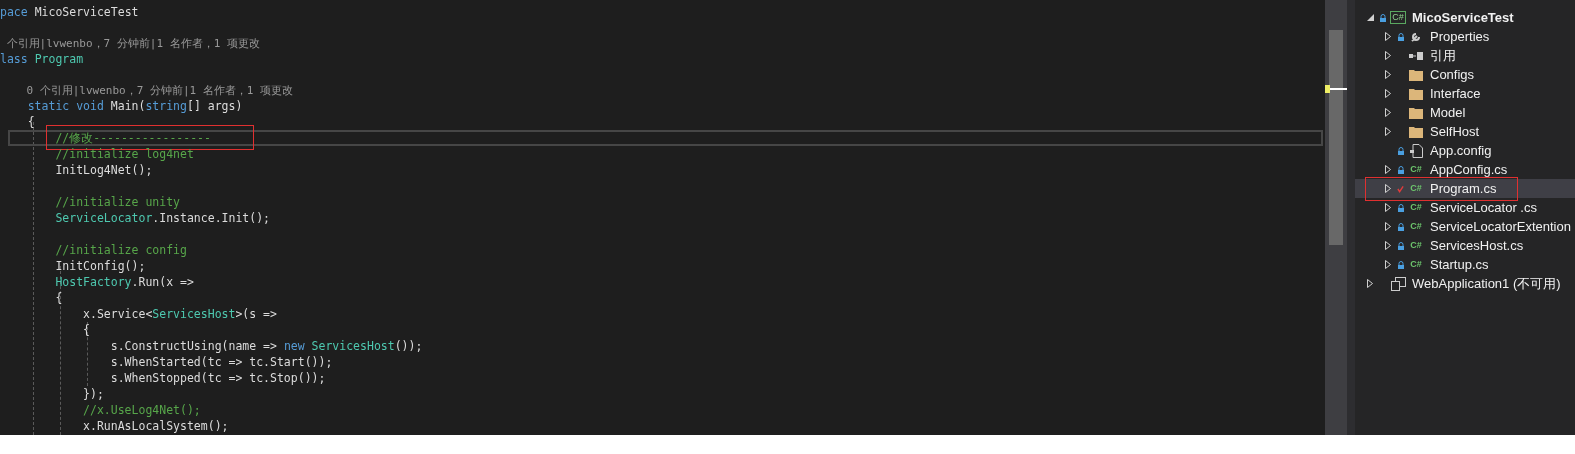 The width and height of the screenshot is (1575, 454). I want to click on tree-item: C# ServiceLocatorExtention, so click(1465, 226).